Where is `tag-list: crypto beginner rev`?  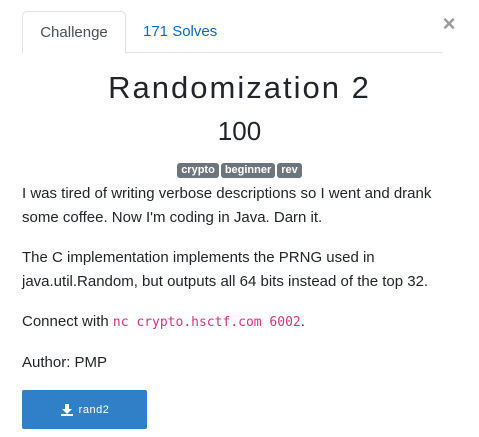 tag-list: crypto beginner rev is located at coordinates (239, 170).